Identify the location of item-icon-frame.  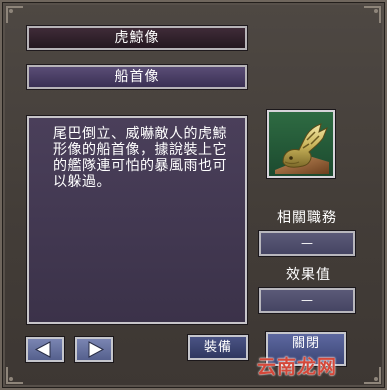
(301, 144).